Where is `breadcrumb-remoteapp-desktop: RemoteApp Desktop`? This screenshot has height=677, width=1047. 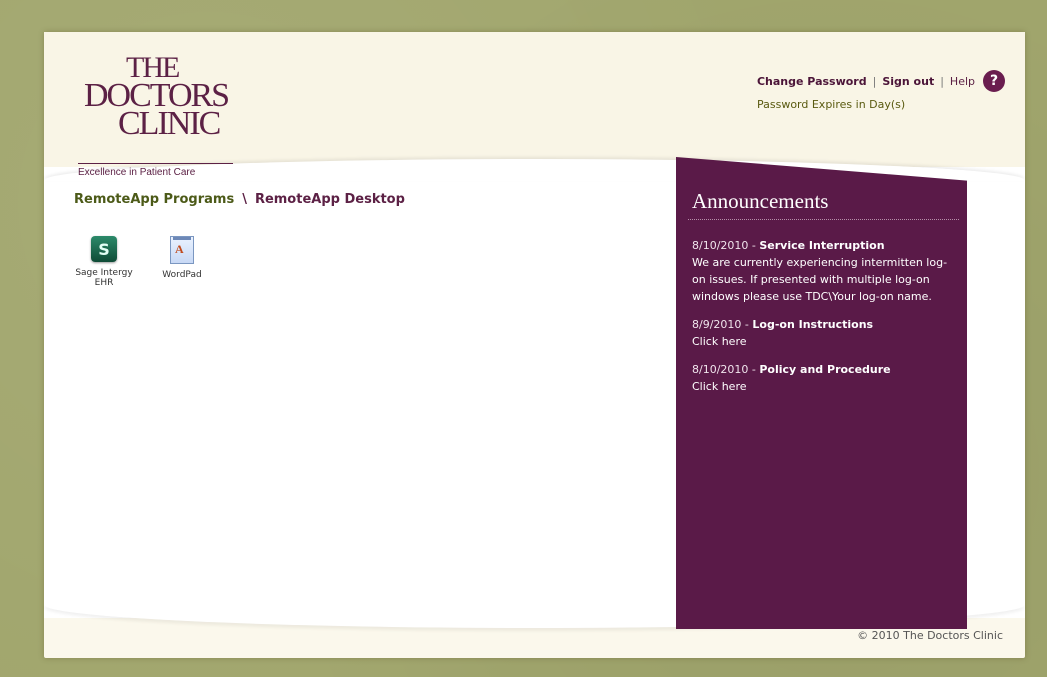
breadcrumb-remoteapp-desktop: RemoteApp Desktop is located at coordinates (330, 199).